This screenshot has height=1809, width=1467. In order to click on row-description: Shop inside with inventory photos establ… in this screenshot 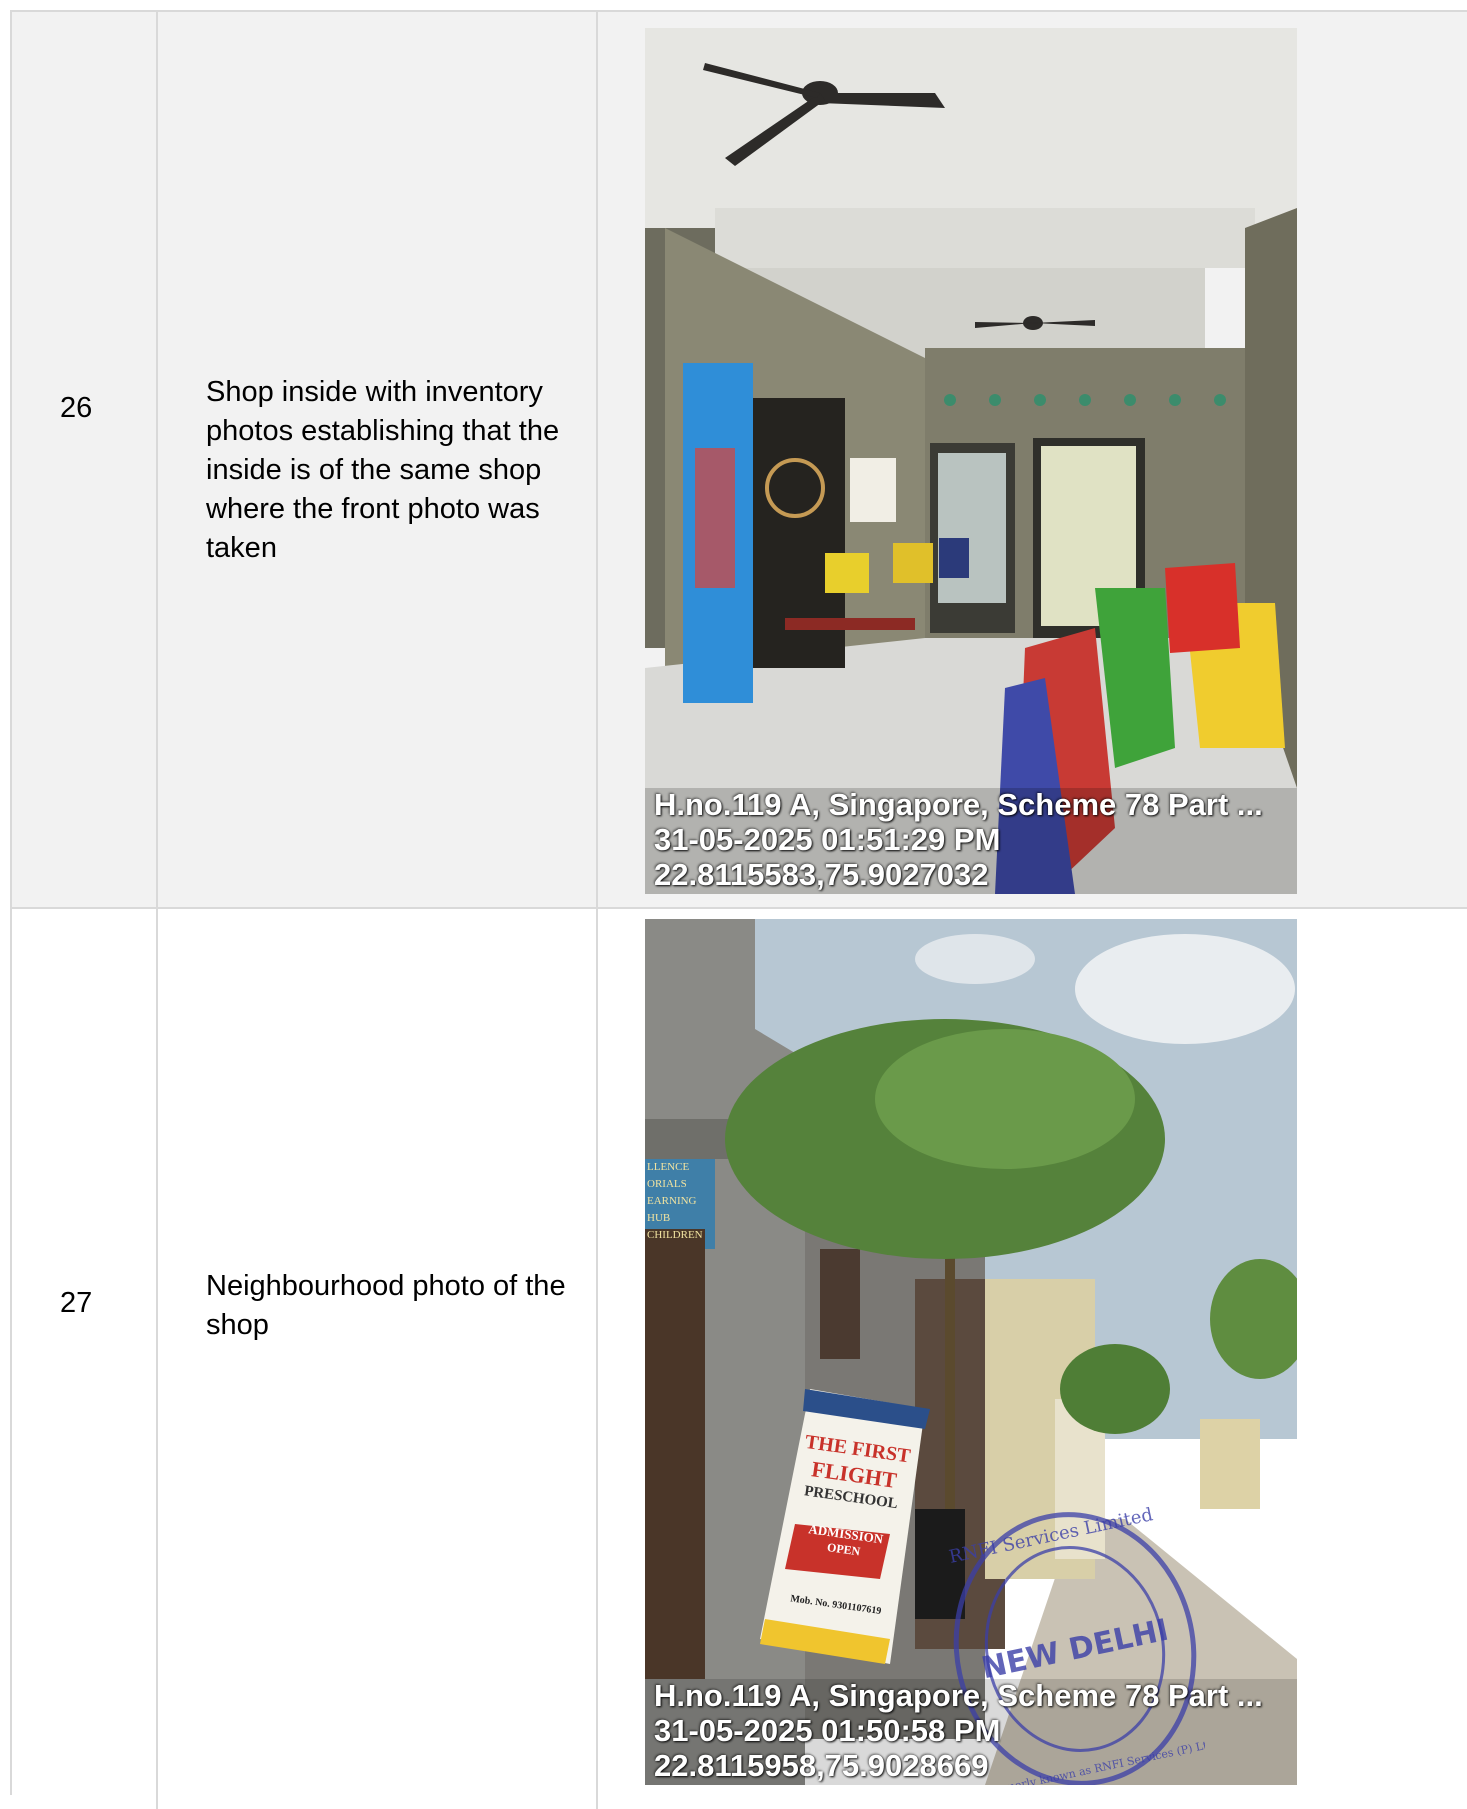, I will do `click(383, 470)`.